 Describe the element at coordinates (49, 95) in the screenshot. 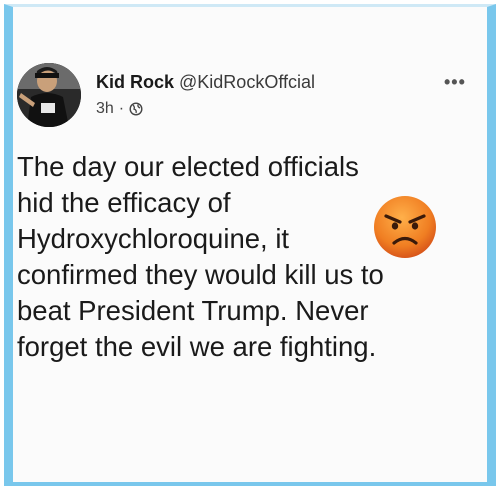

I see `avatar` at that location.